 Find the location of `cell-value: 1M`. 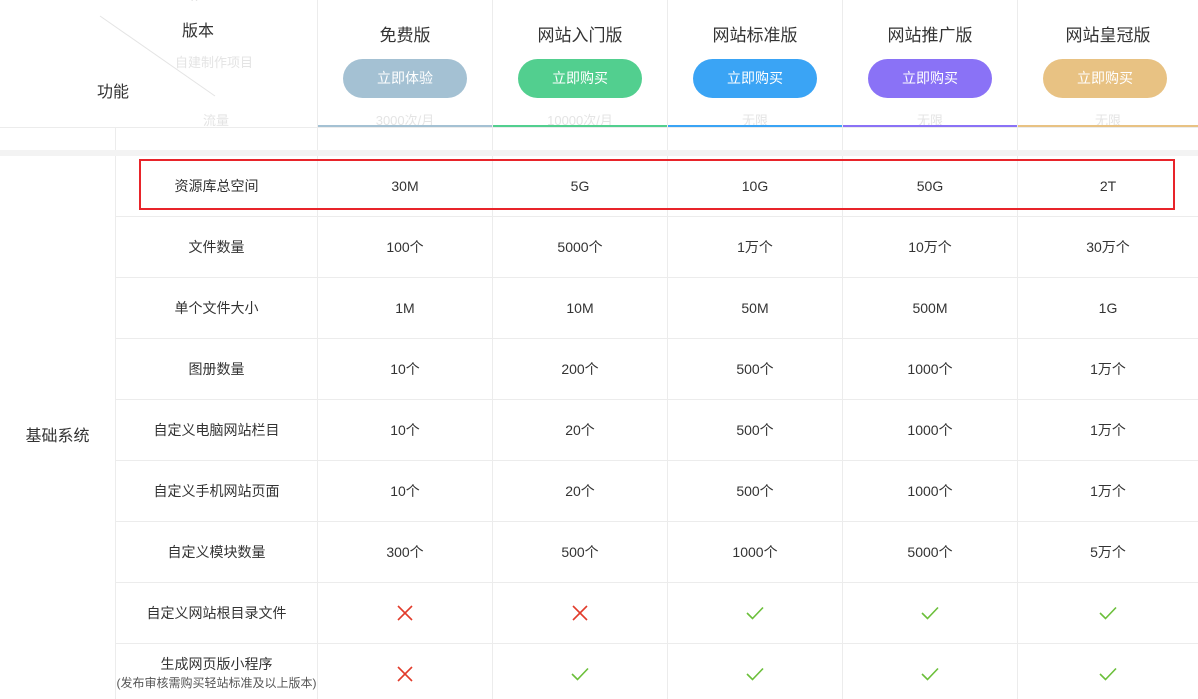

cell-value: 1M is located at coordinates (405, 308).